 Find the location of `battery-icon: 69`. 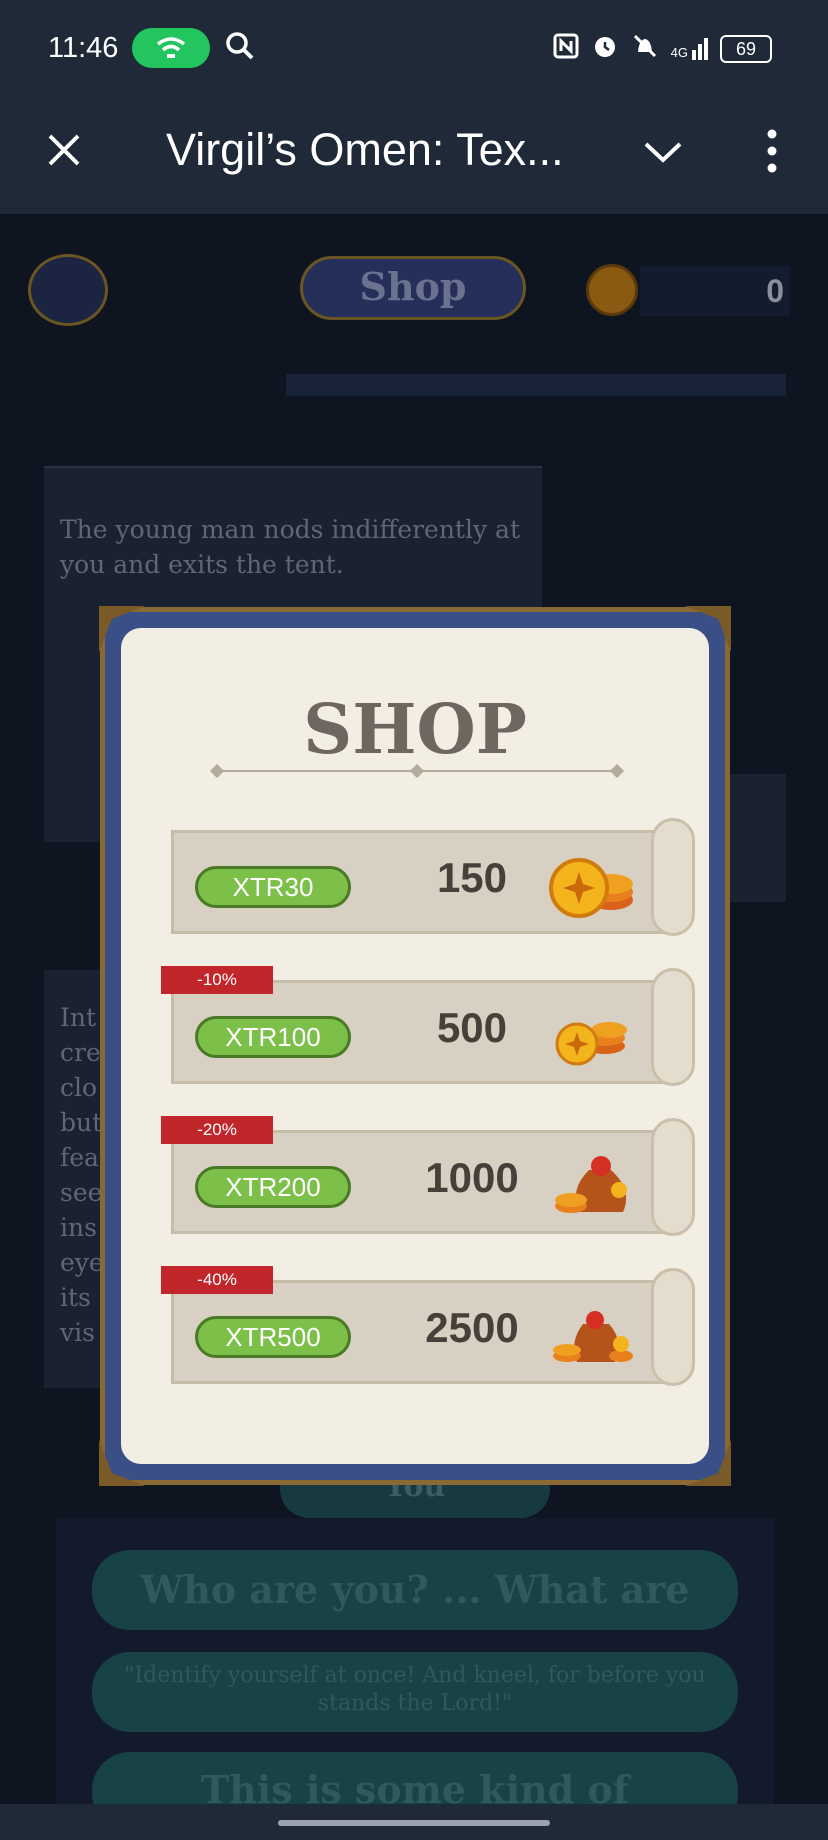

battery-icon: 69 is located at coordinates (746, 49).